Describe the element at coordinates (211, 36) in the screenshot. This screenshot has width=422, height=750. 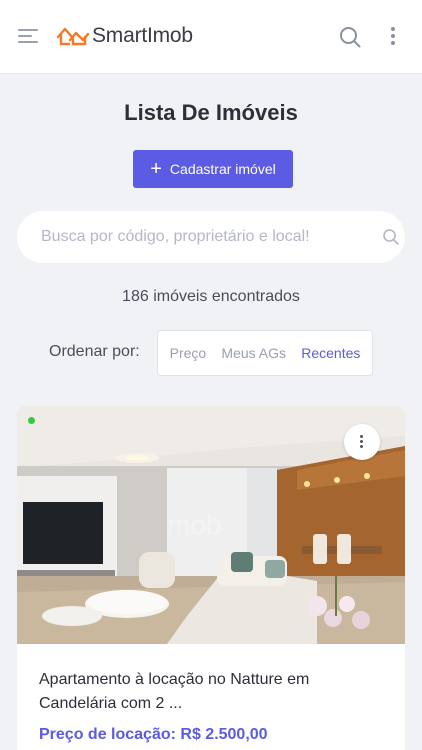
I see `app-header: SmartImob` at that location.